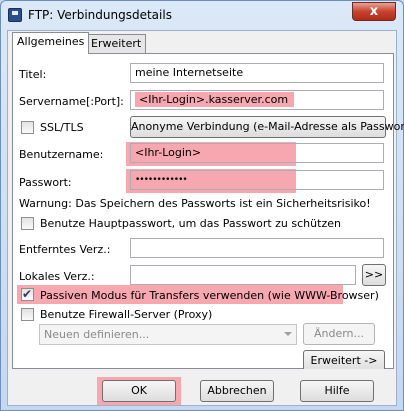 The image size is (404, 411). Describe the element at coordinates (139, 391) in the screenshot. I see `ok-button: OK` at that location.